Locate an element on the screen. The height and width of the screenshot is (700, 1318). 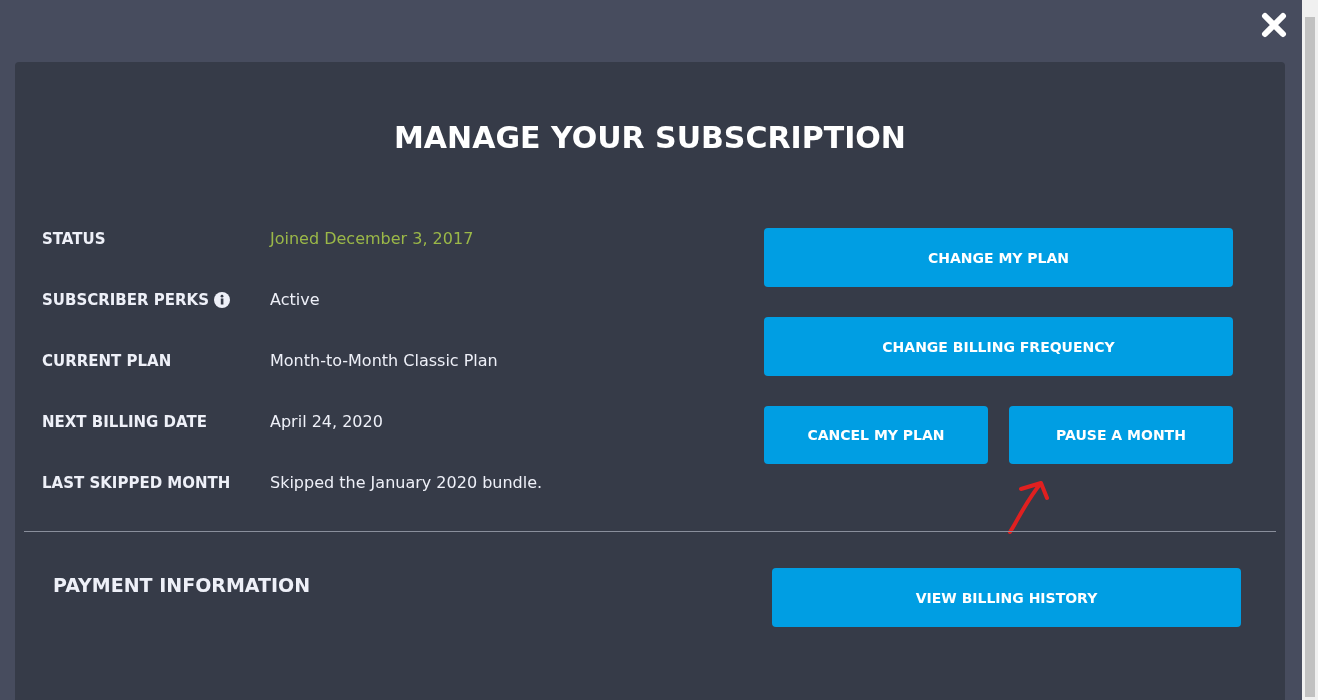
detail-value: Month-to-Month Classic Plan is located at coordinates (384, 360).